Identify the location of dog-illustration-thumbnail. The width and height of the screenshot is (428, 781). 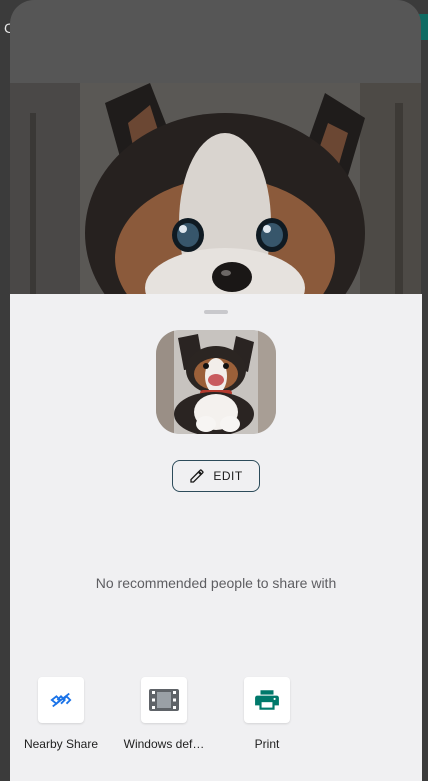
(216, 382).